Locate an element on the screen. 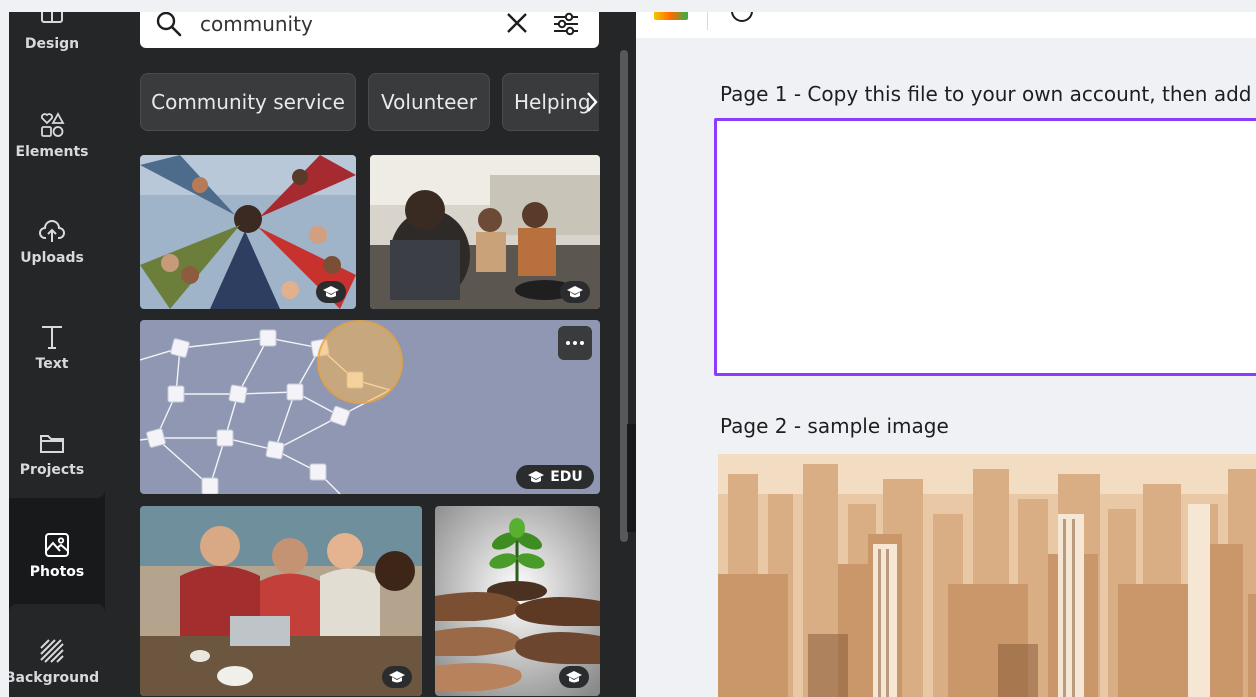 The width and height of the screenshot is (1256, 697). sidebar-item-label: Text is located at coordinates (52, 364).